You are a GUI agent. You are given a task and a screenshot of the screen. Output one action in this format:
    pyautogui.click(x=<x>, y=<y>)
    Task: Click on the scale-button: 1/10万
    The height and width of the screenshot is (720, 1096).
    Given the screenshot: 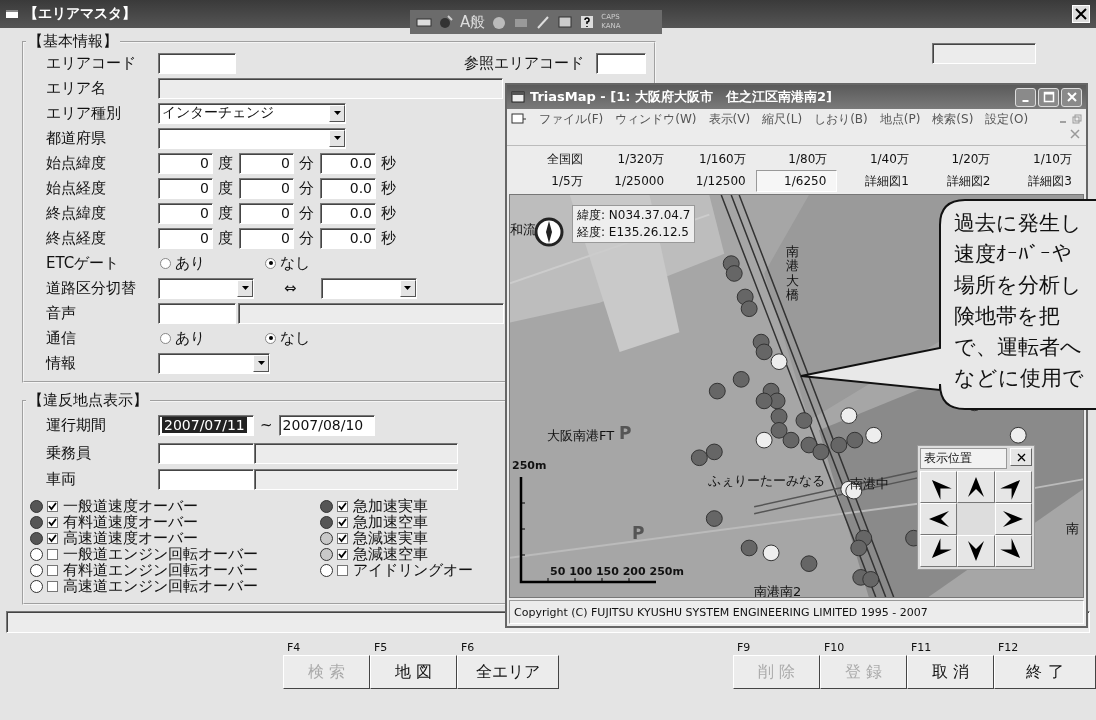 What is the action you would take?
    pyautogui.click(x=1041, y=159)
    